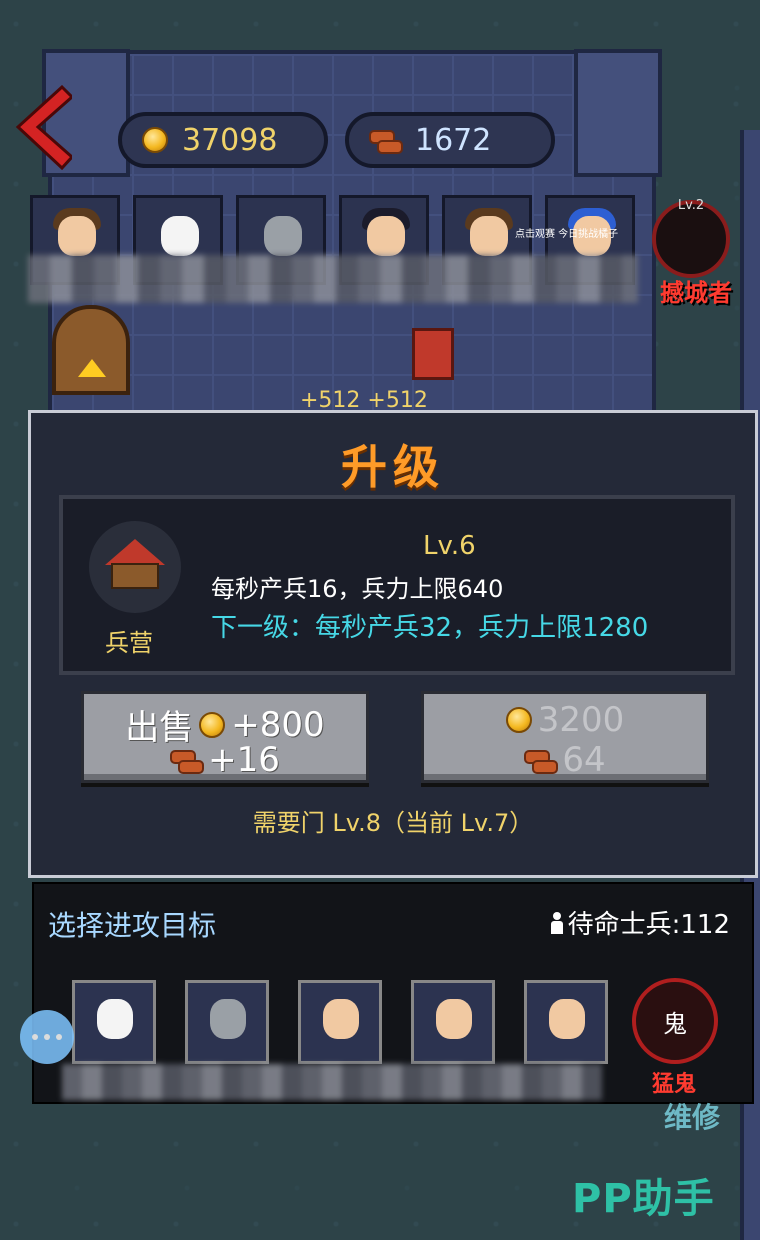 This screenshot has width=760, height=1240. I want to click on upgrade-button: 3200 64, so click(565, 737).